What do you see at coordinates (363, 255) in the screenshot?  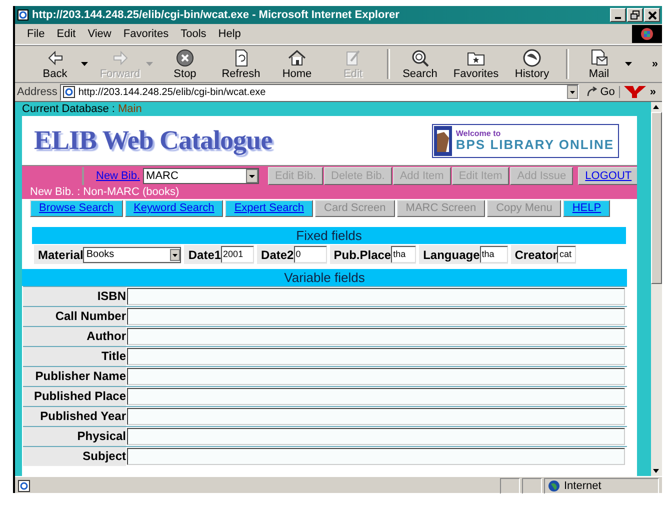 I see `field-label: Pub.Place` at bounding box center [363, 255].